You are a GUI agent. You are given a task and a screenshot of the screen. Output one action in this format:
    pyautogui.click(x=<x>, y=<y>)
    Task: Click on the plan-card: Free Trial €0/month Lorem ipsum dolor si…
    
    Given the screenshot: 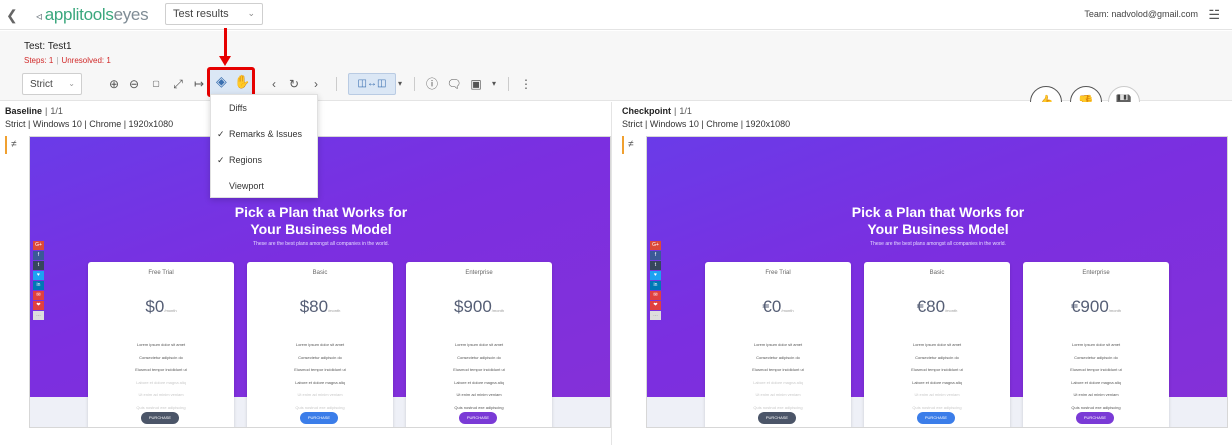 What is the action you would take?
    pyautogui.click(x=778, y=344)
    